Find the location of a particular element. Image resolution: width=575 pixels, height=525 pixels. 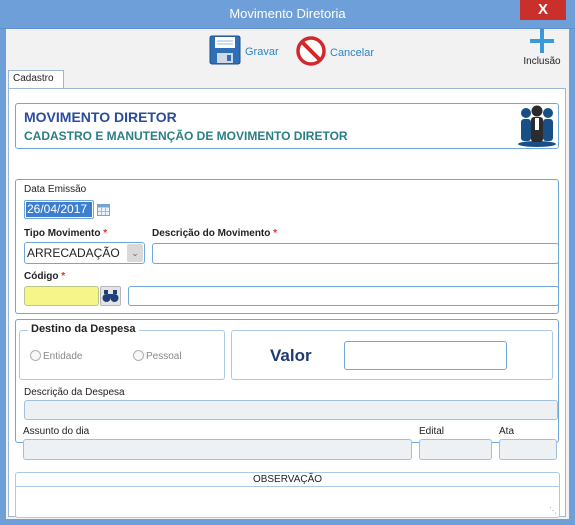

tipo-movimento-label-text: Tipo Movimento is located at coordinates (62, 233).